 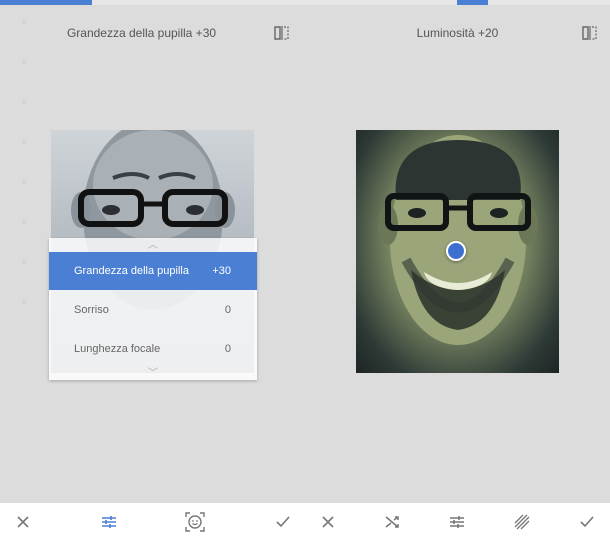 I want to click on menu-item-label: Sorriso, so click(x=91, y=310).